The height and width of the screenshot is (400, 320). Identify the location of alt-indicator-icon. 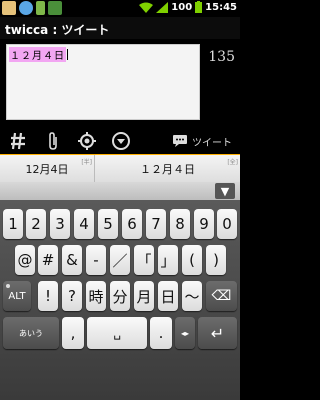
(8, 286).